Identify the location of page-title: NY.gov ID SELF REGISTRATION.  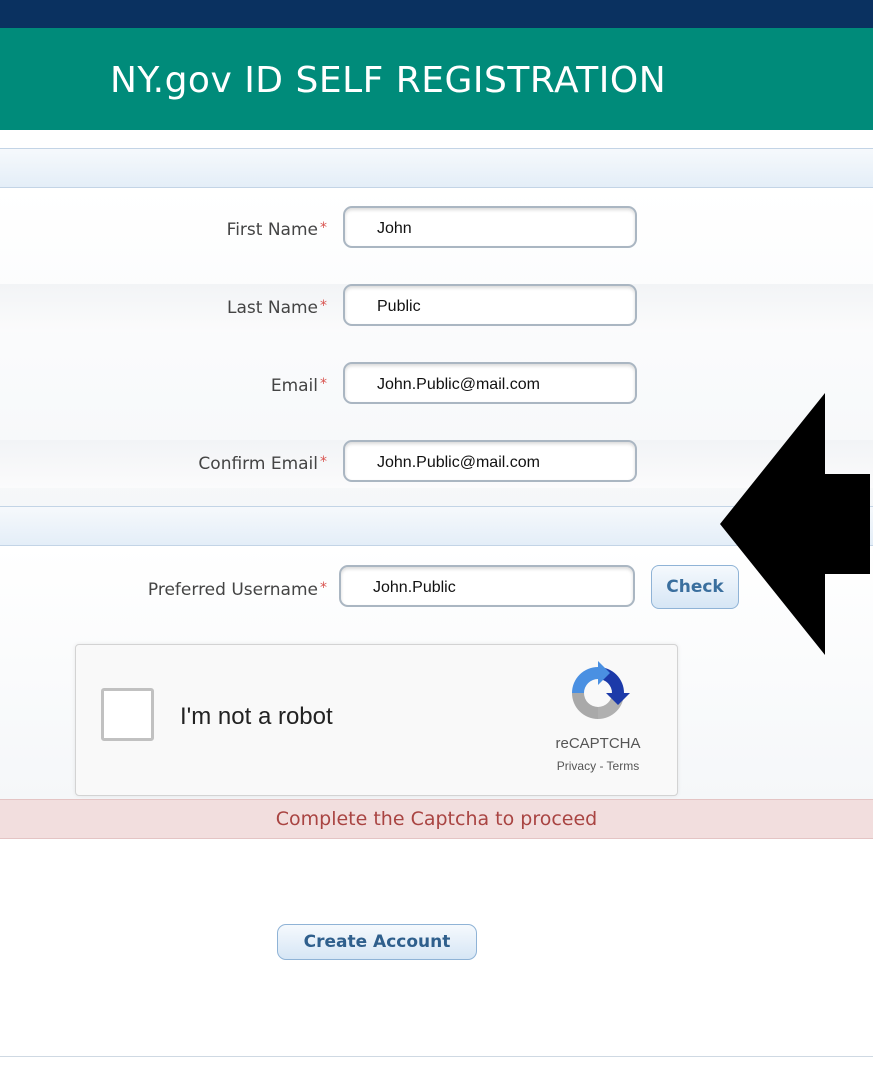
(388, 80).